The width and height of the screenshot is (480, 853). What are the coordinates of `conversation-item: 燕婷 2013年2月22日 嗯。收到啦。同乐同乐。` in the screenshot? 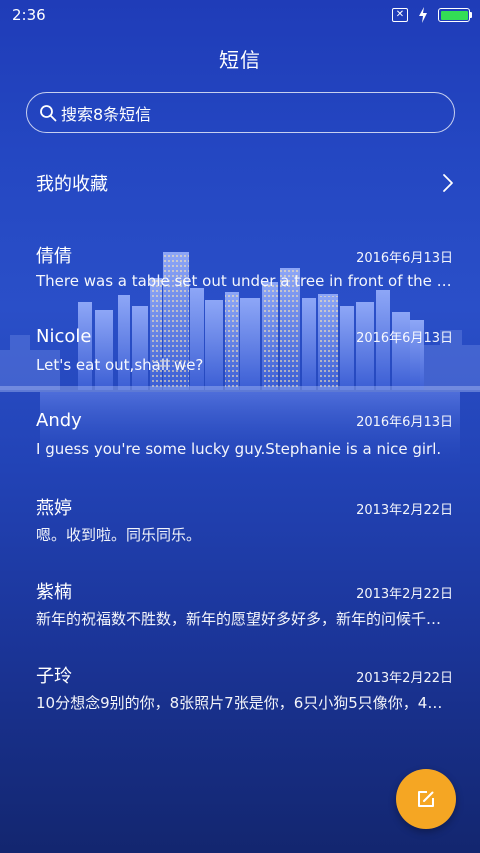 It's located at (240, 530).